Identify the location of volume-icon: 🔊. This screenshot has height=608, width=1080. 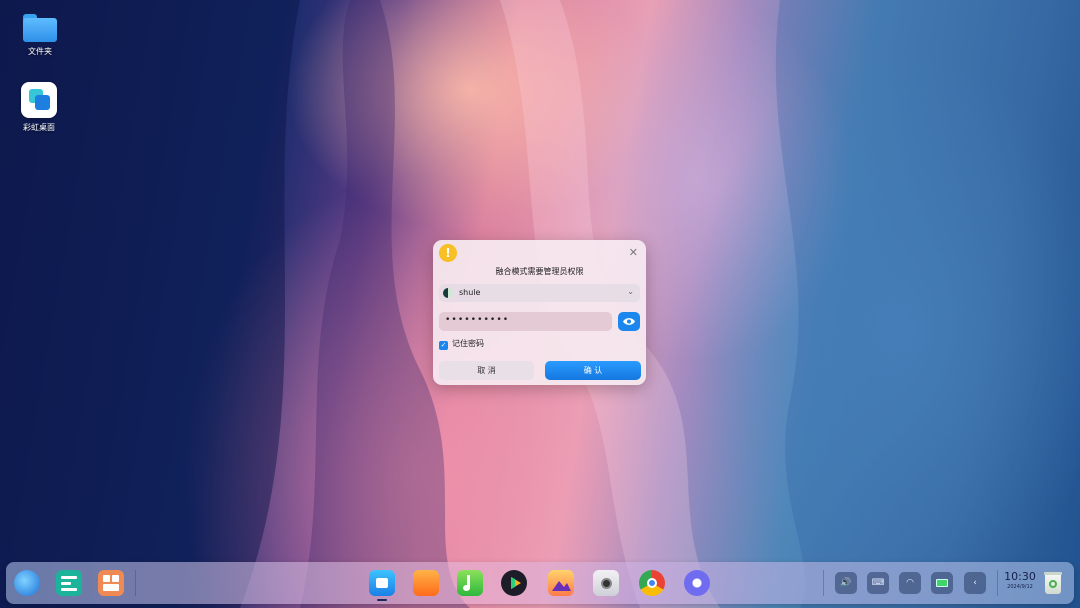
(846, 583).